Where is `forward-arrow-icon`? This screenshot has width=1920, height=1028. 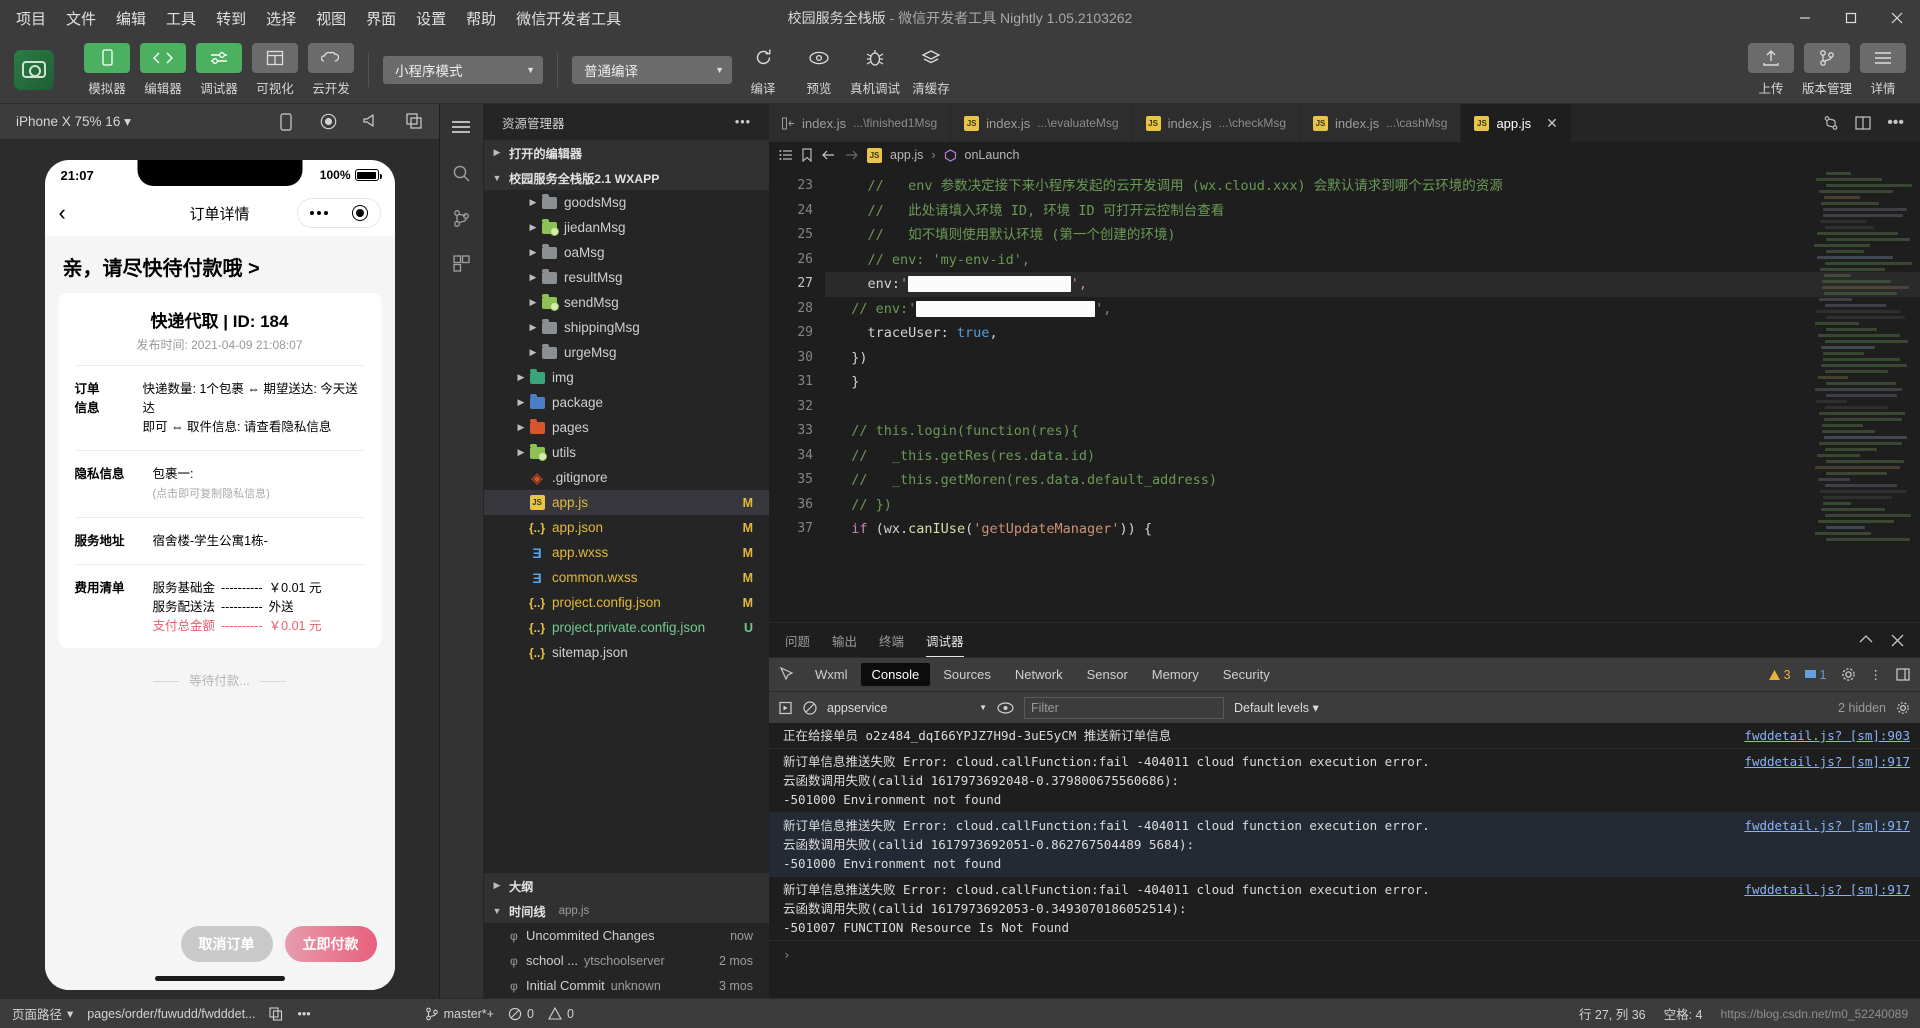 forward-arrow-icon is located at coordinates (851, 155).